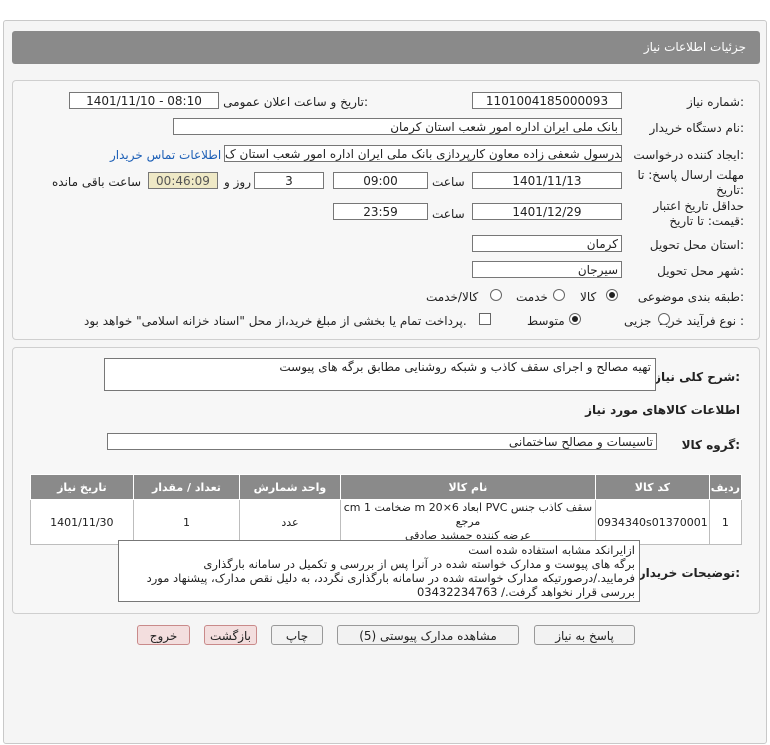 Image resolution: width=770 pixels, height=745 pixels. Describe the element at coordinates (547, 211) in the screenshot. I see `validity-date-field: 1401/12/29` at that location.